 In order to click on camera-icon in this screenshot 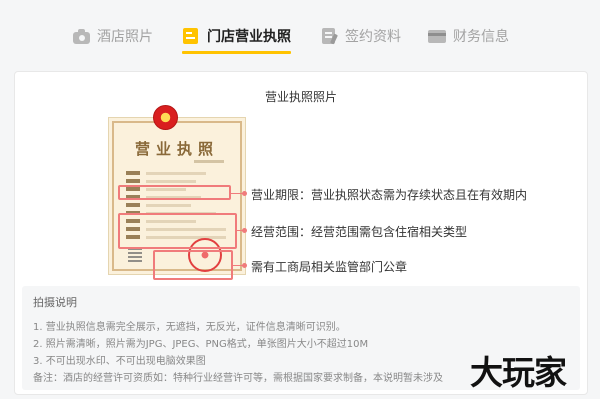, I will do `click(81, 36)`.